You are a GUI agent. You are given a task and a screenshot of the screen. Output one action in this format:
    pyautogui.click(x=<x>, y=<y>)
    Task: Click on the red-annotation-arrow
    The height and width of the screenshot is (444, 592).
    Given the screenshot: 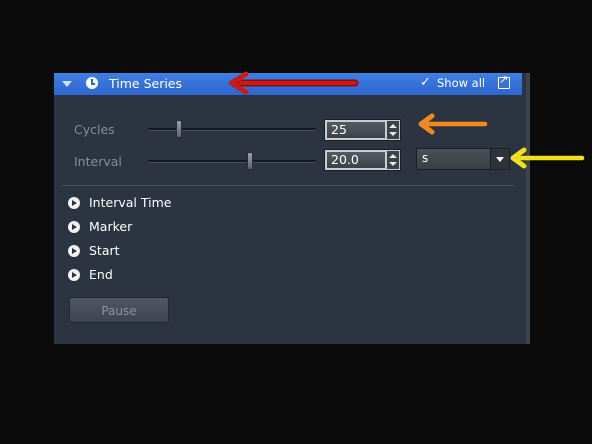 What is the action you would take?
    pyautogui.click(x=293, y=83)
    